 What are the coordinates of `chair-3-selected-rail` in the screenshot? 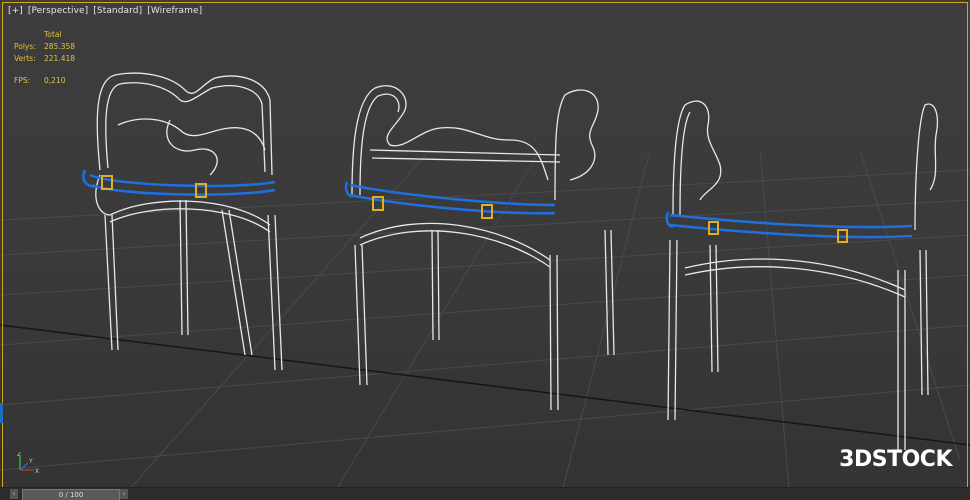 It's located at (789, 225).